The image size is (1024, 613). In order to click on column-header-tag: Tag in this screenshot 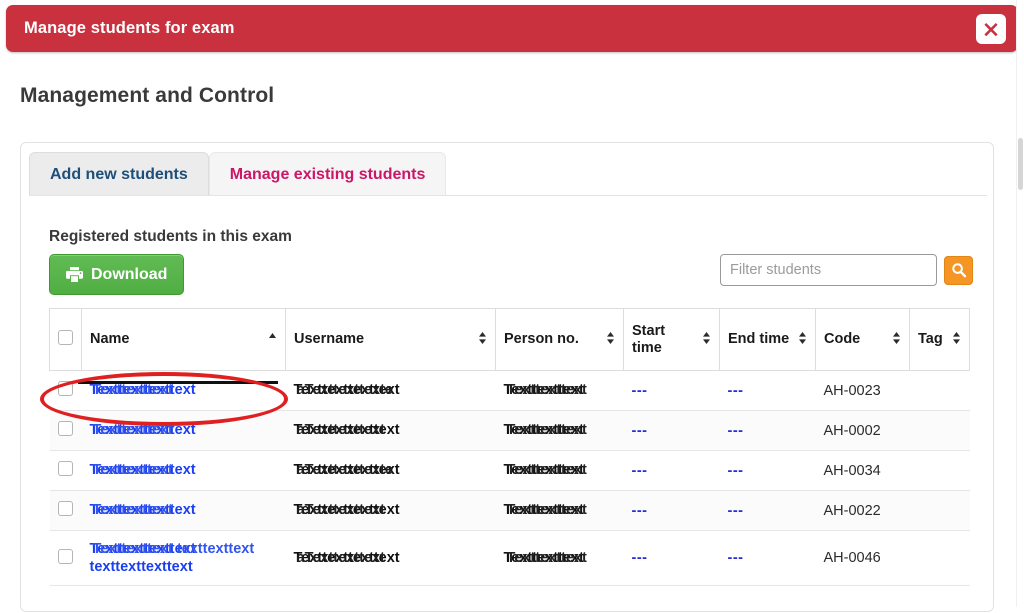, I will do `click(939, 339)`.